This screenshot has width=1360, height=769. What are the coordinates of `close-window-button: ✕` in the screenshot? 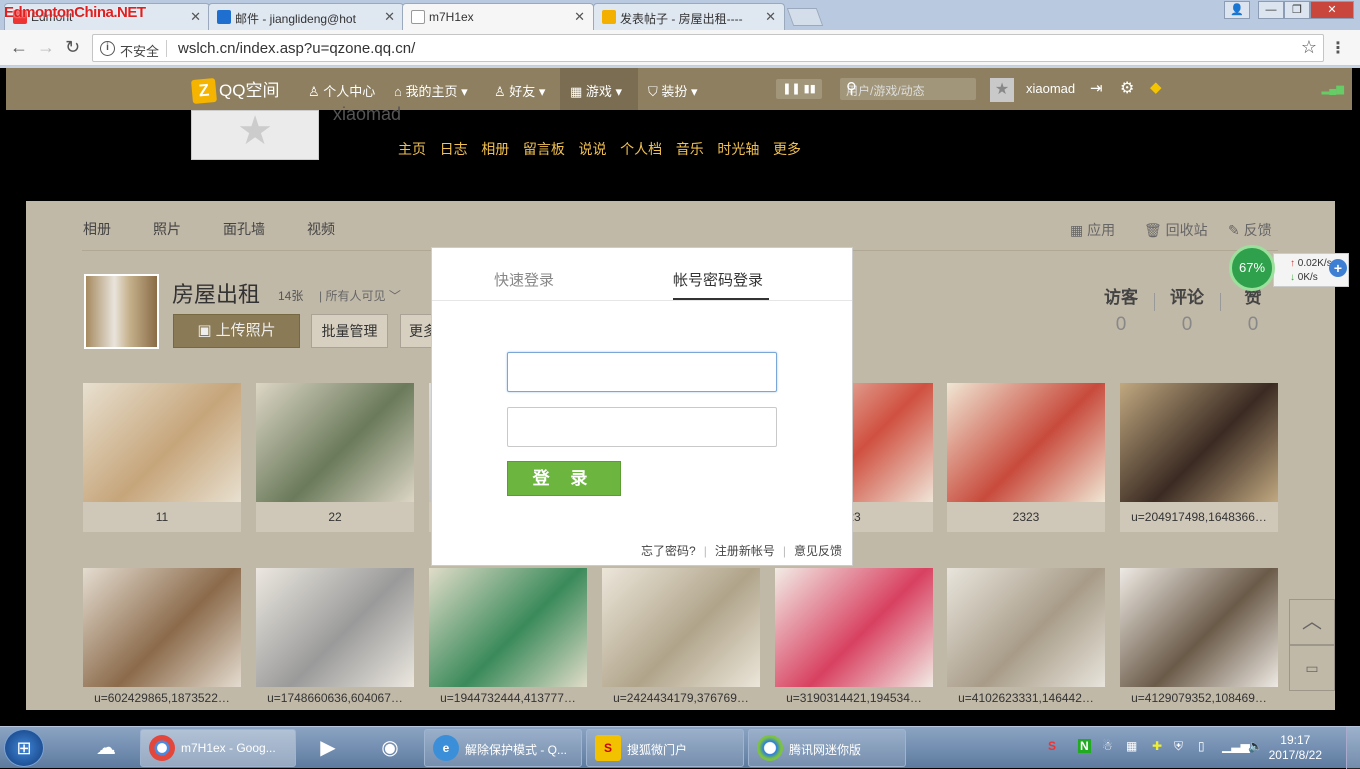 It's located at (1332, 10).